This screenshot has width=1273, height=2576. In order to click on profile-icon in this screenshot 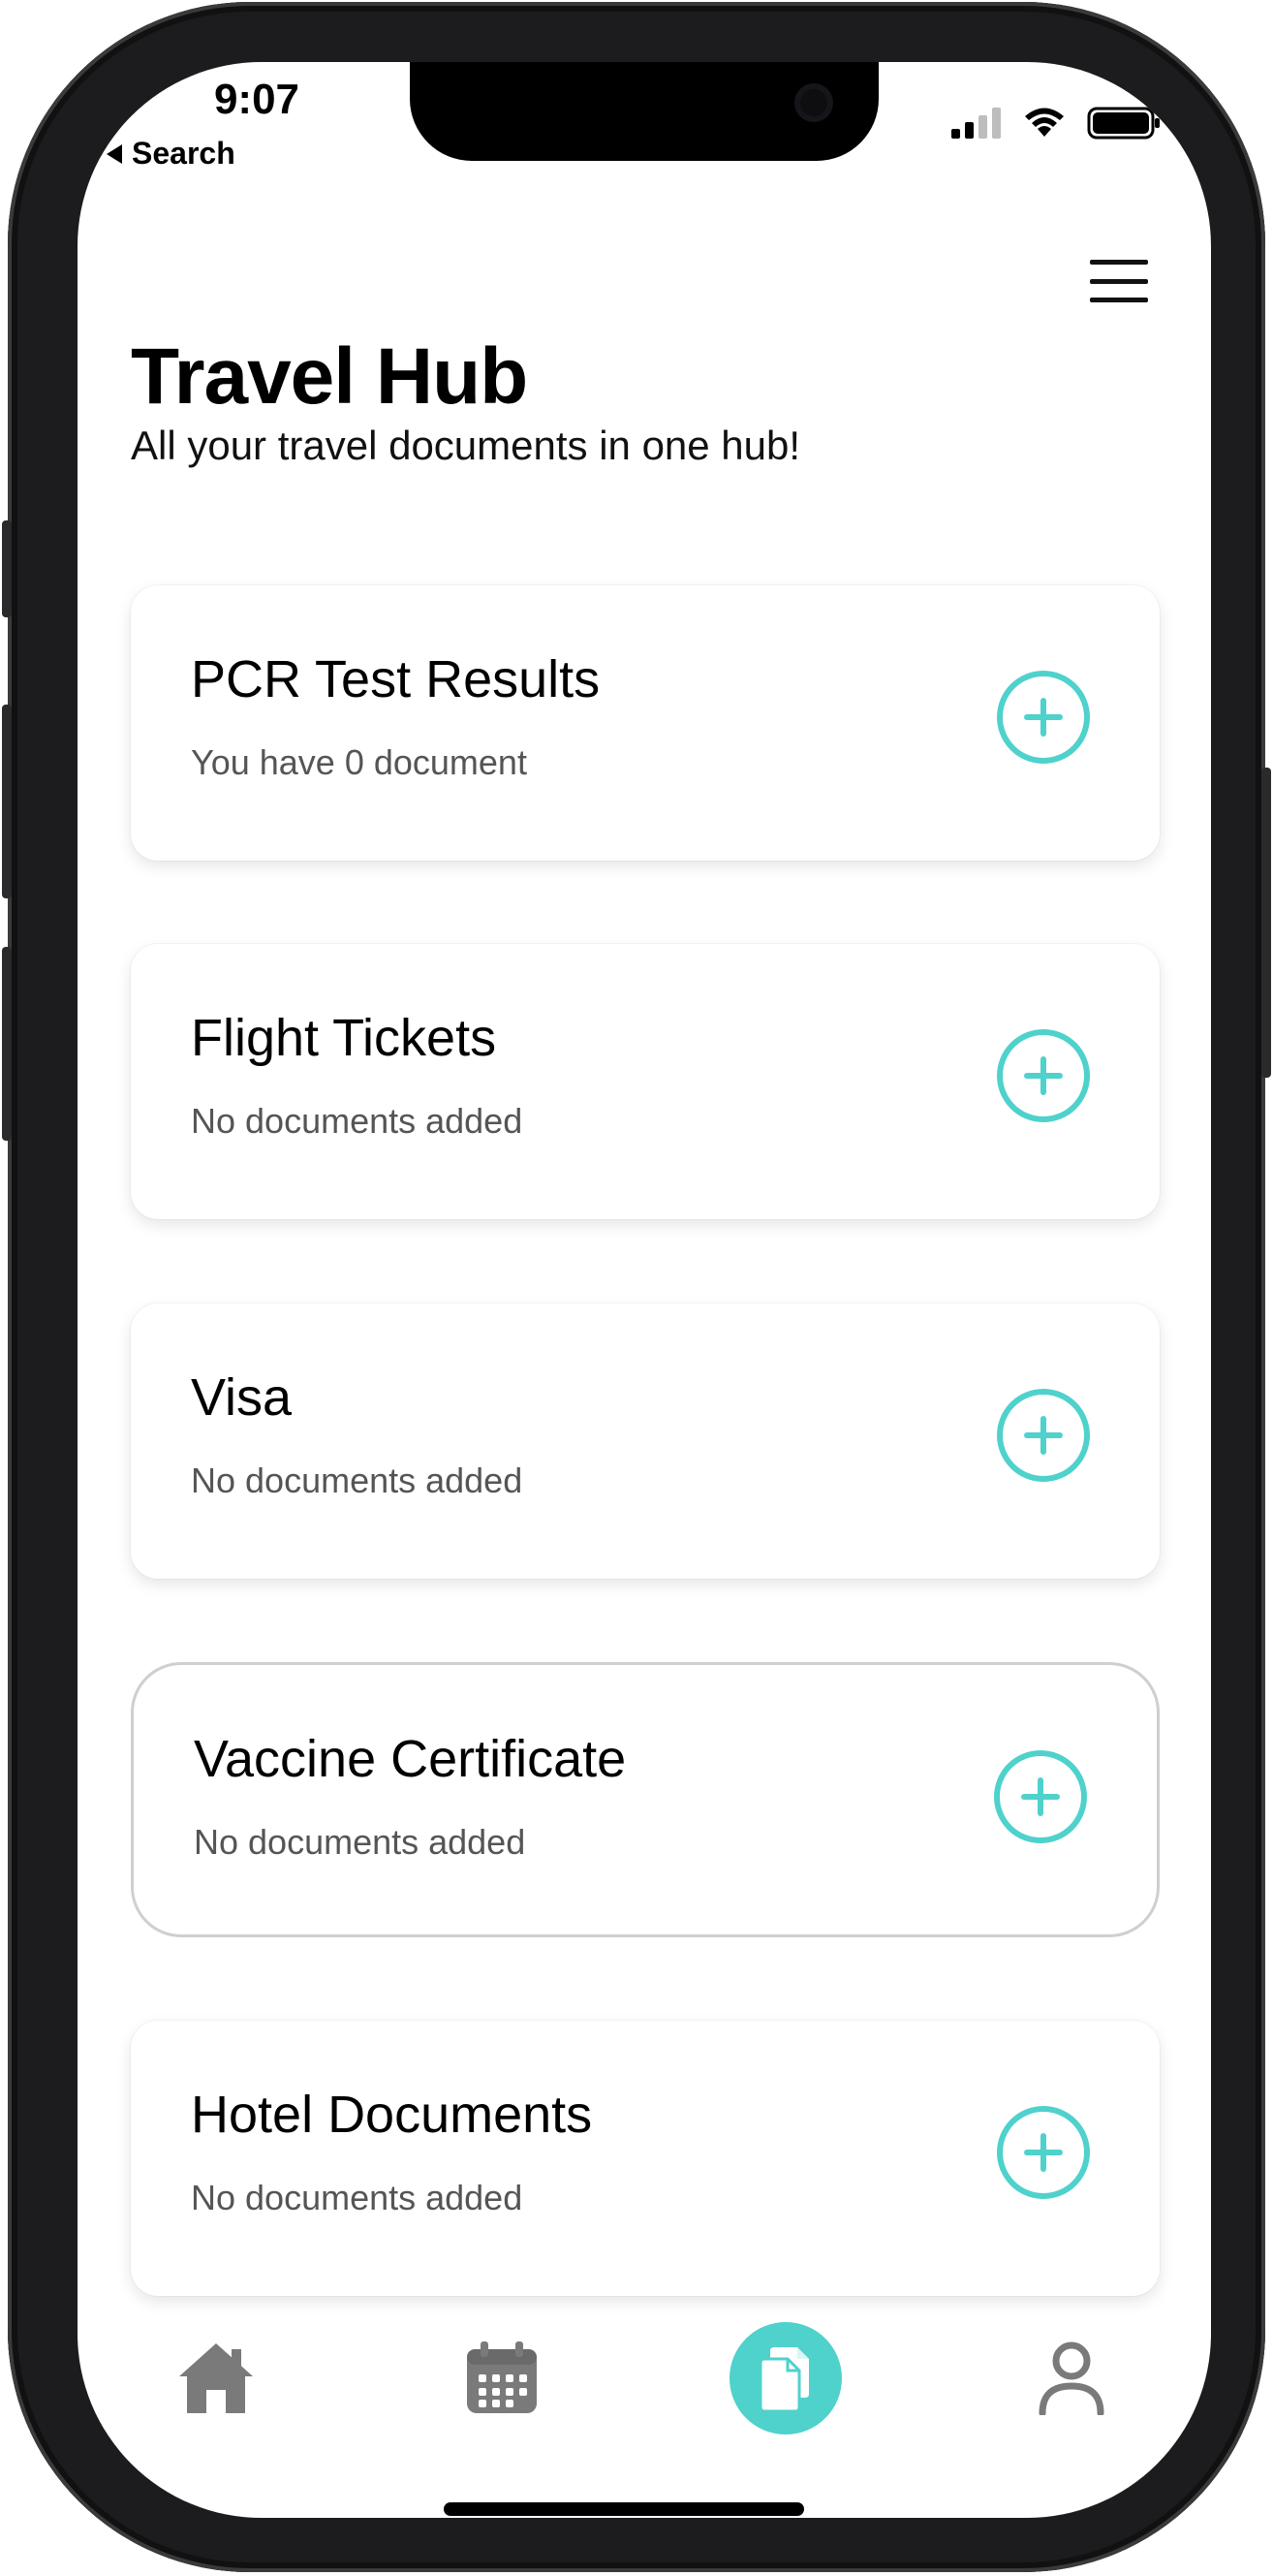, I will do `click(1071, 2378)`.